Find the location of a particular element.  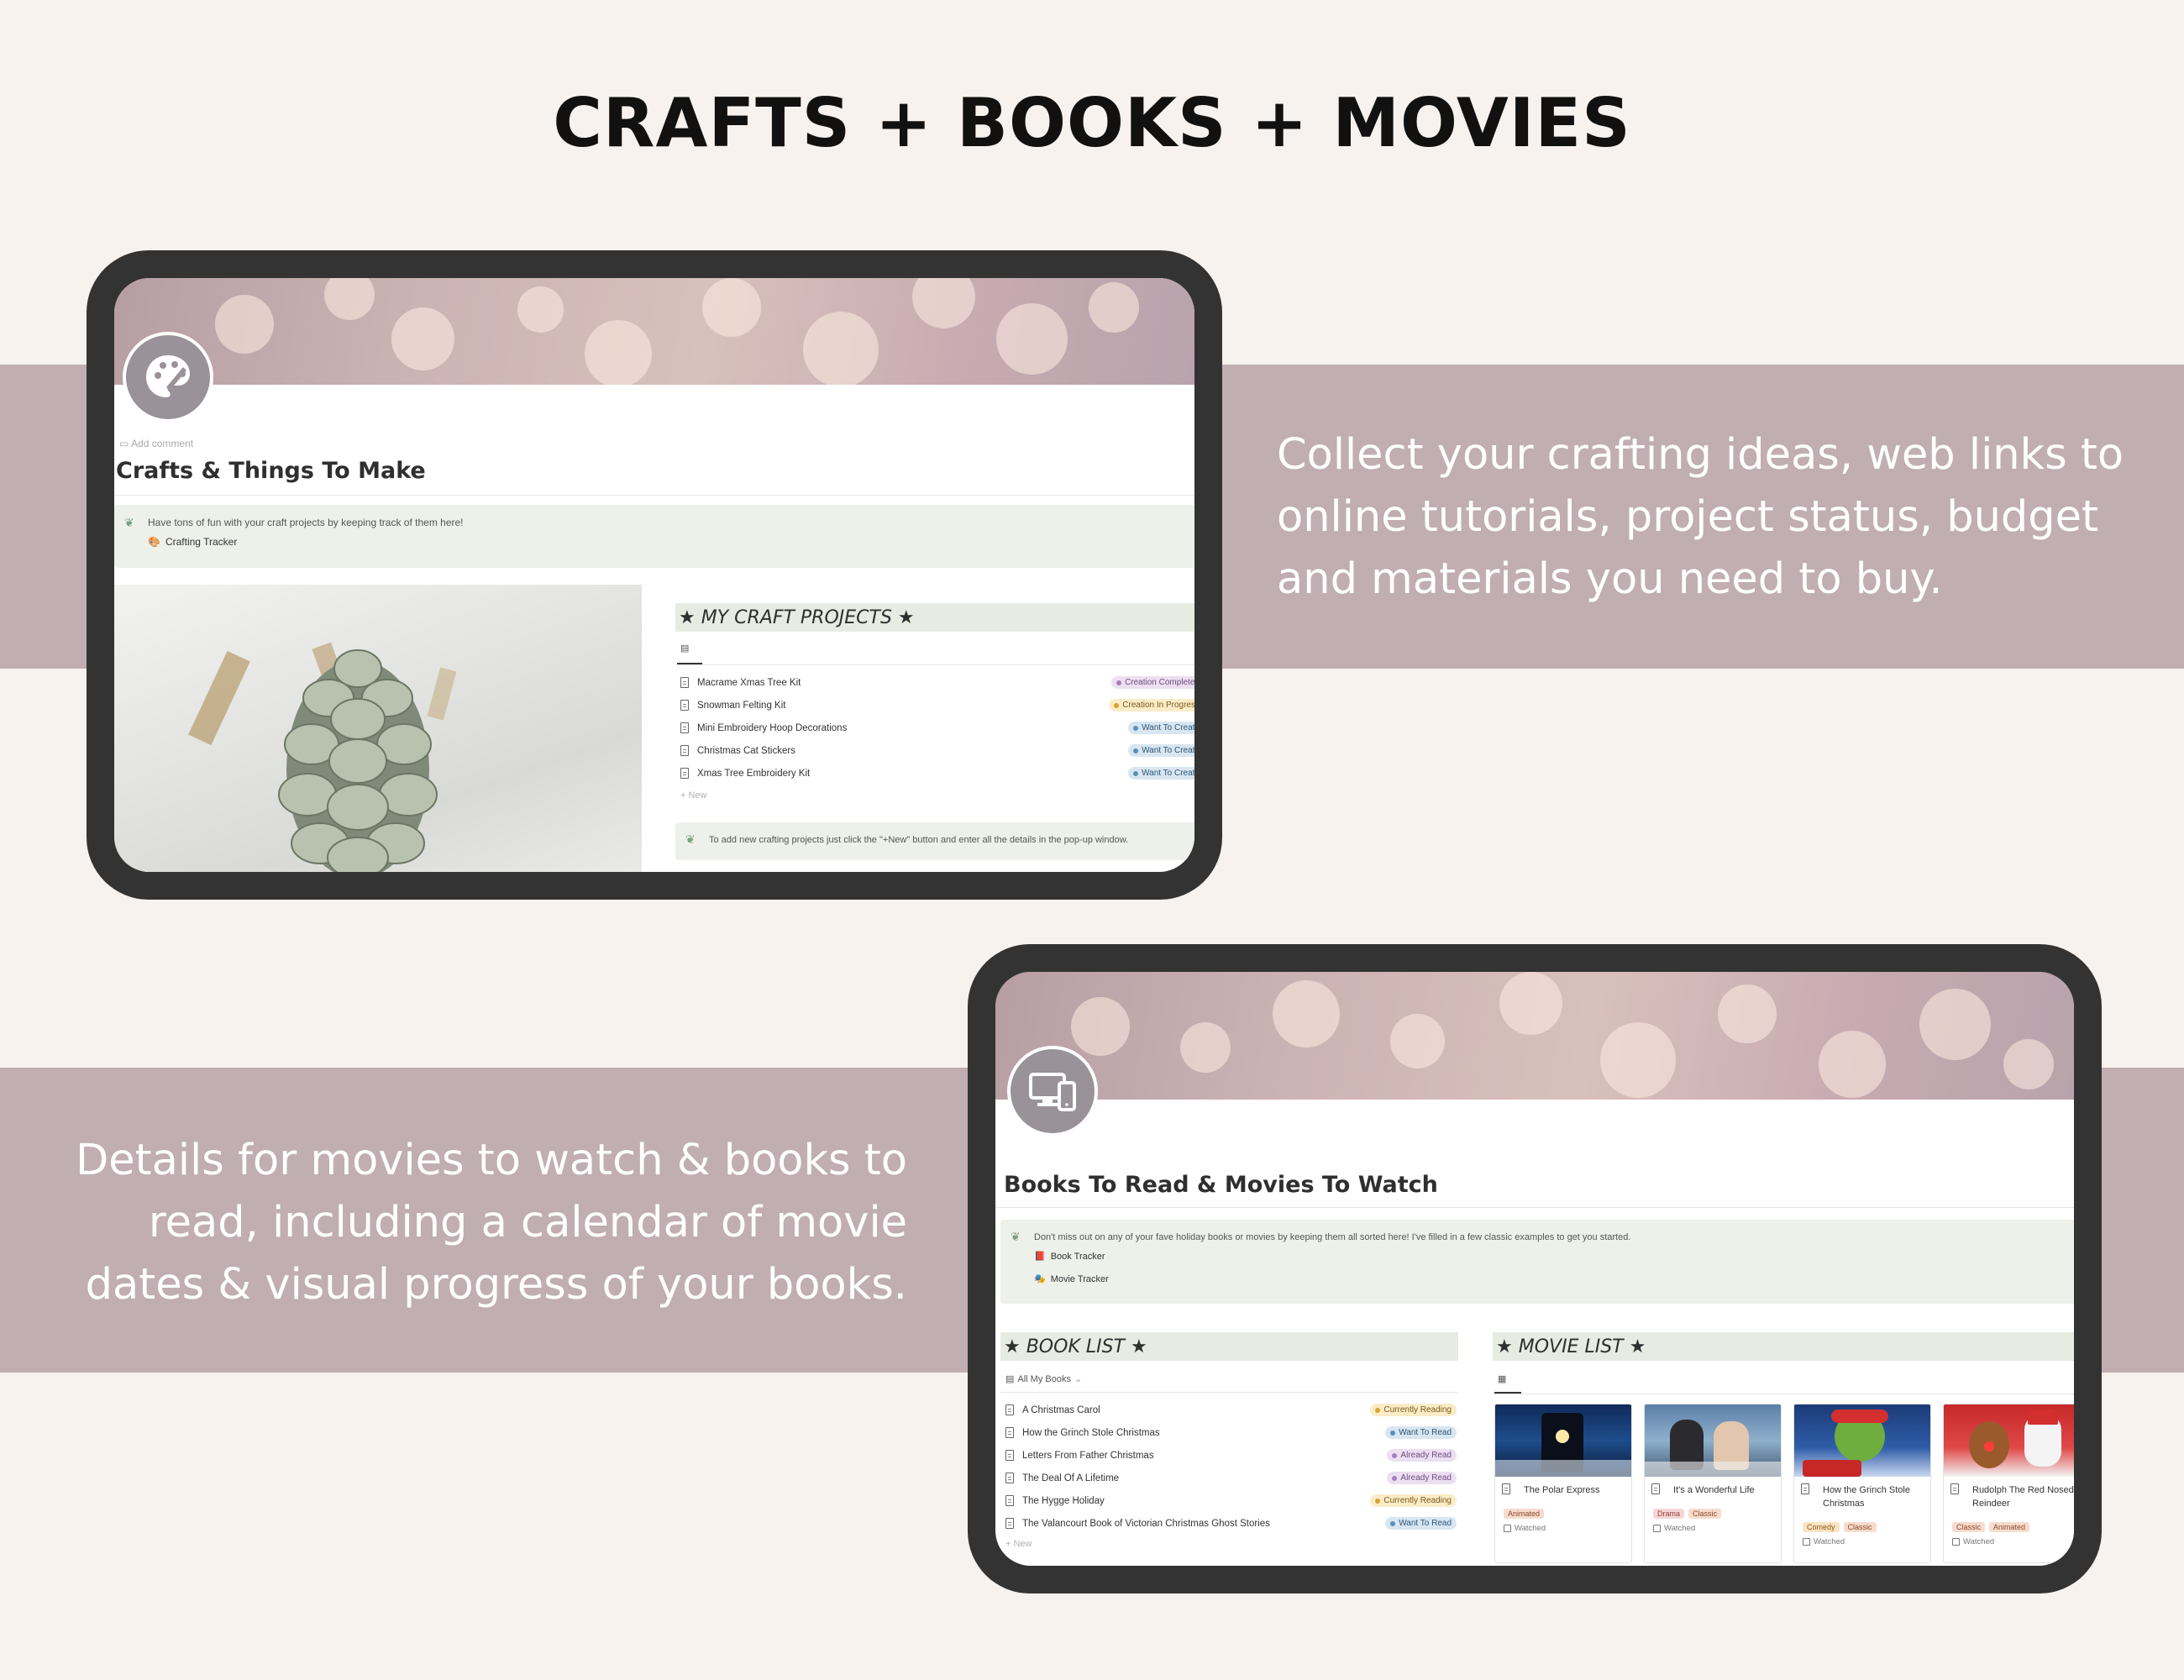

table-icon: ▤ is located at coordinates (685, 648).